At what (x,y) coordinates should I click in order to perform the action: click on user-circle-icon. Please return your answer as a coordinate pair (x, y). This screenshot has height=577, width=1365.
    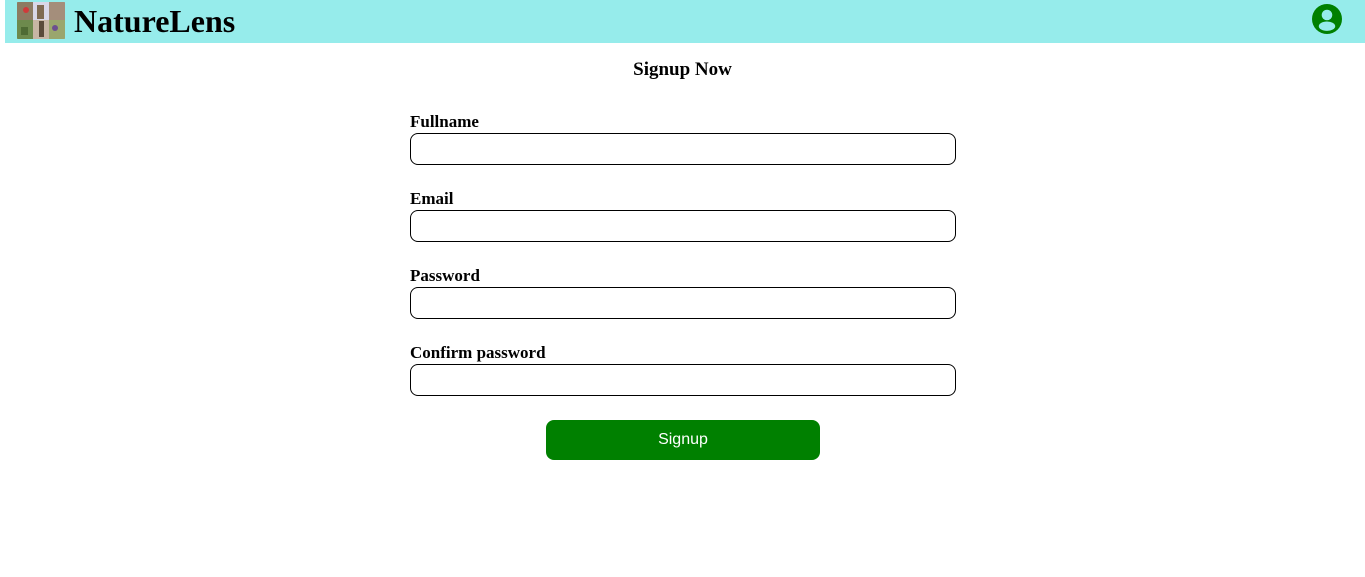
    Looking at the image, I should click on (1327, 19).